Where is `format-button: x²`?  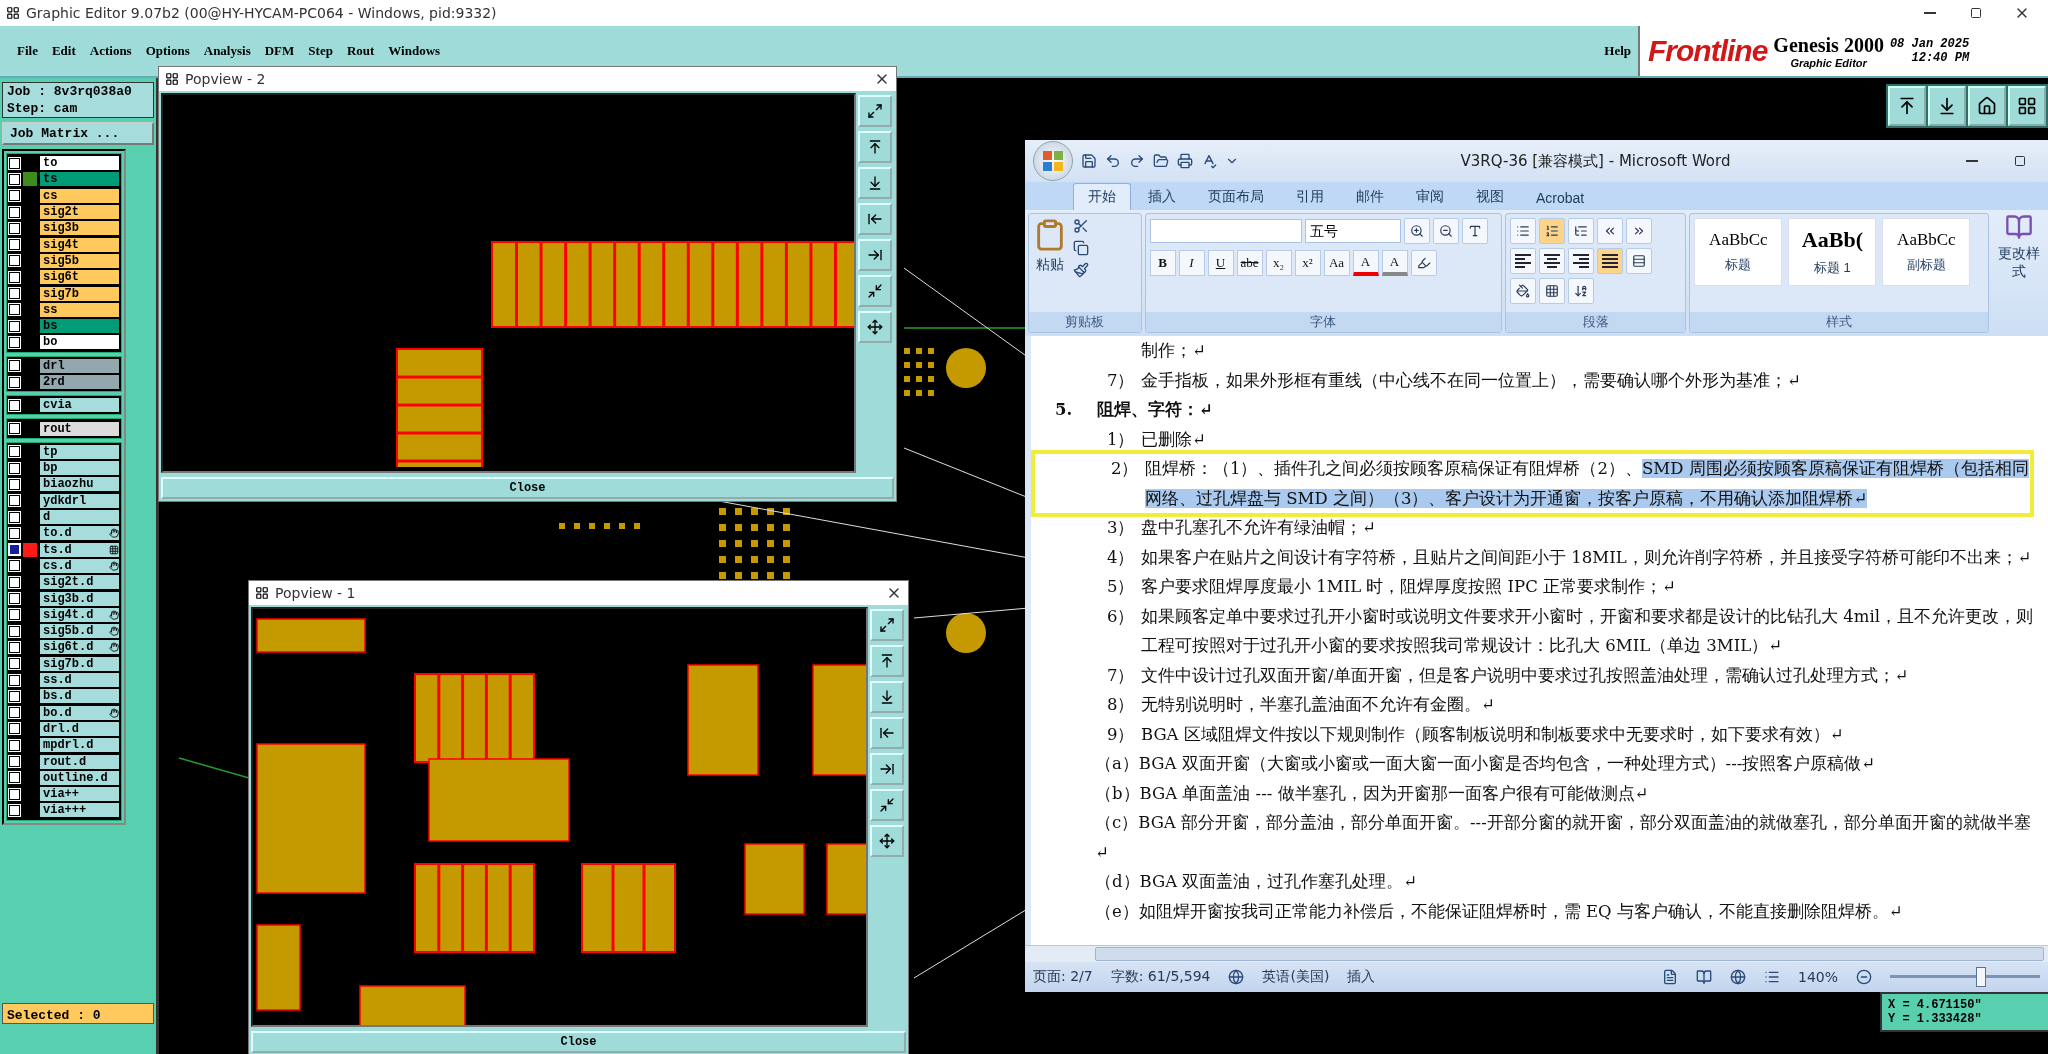 format-button: x² is located at coordinates (1307, 263).